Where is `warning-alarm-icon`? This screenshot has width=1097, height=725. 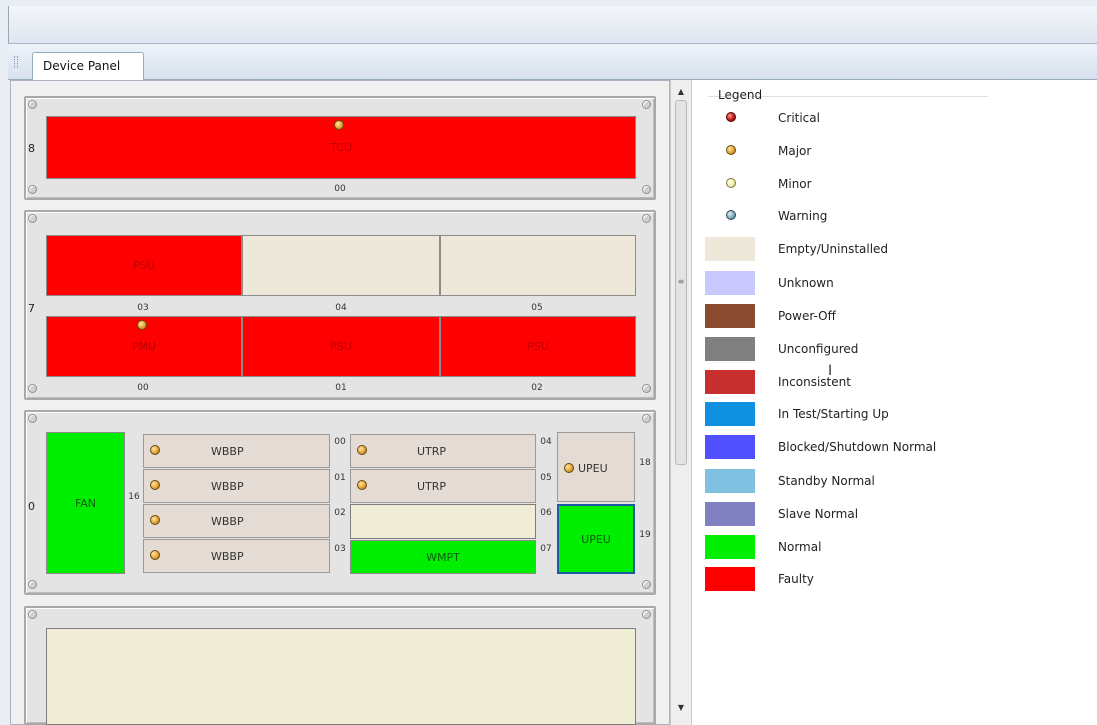 warning-alarm-icon is located at coordinates (731, 215).